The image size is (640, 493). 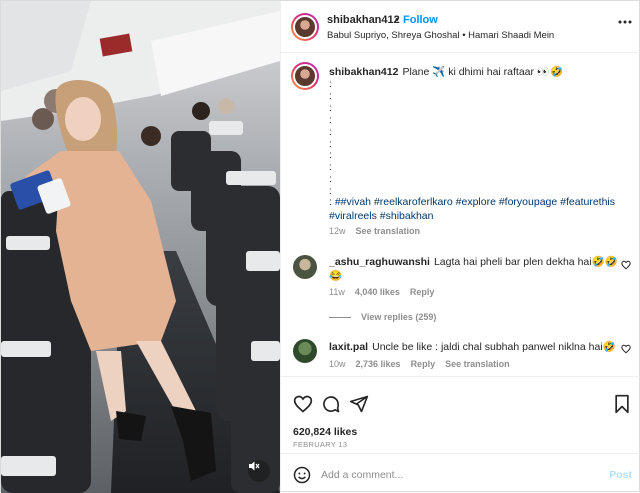 I want to click on comment-meta: 11w 4,040 likes Reply, so click(x=386, y=292).